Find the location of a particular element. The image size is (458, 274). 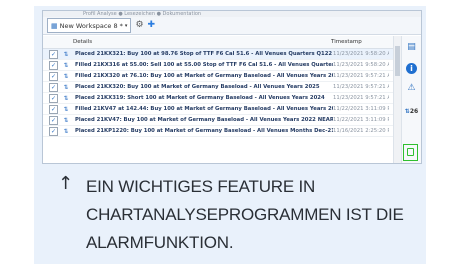

alarm-highlight is located at coordinates (410, 152).